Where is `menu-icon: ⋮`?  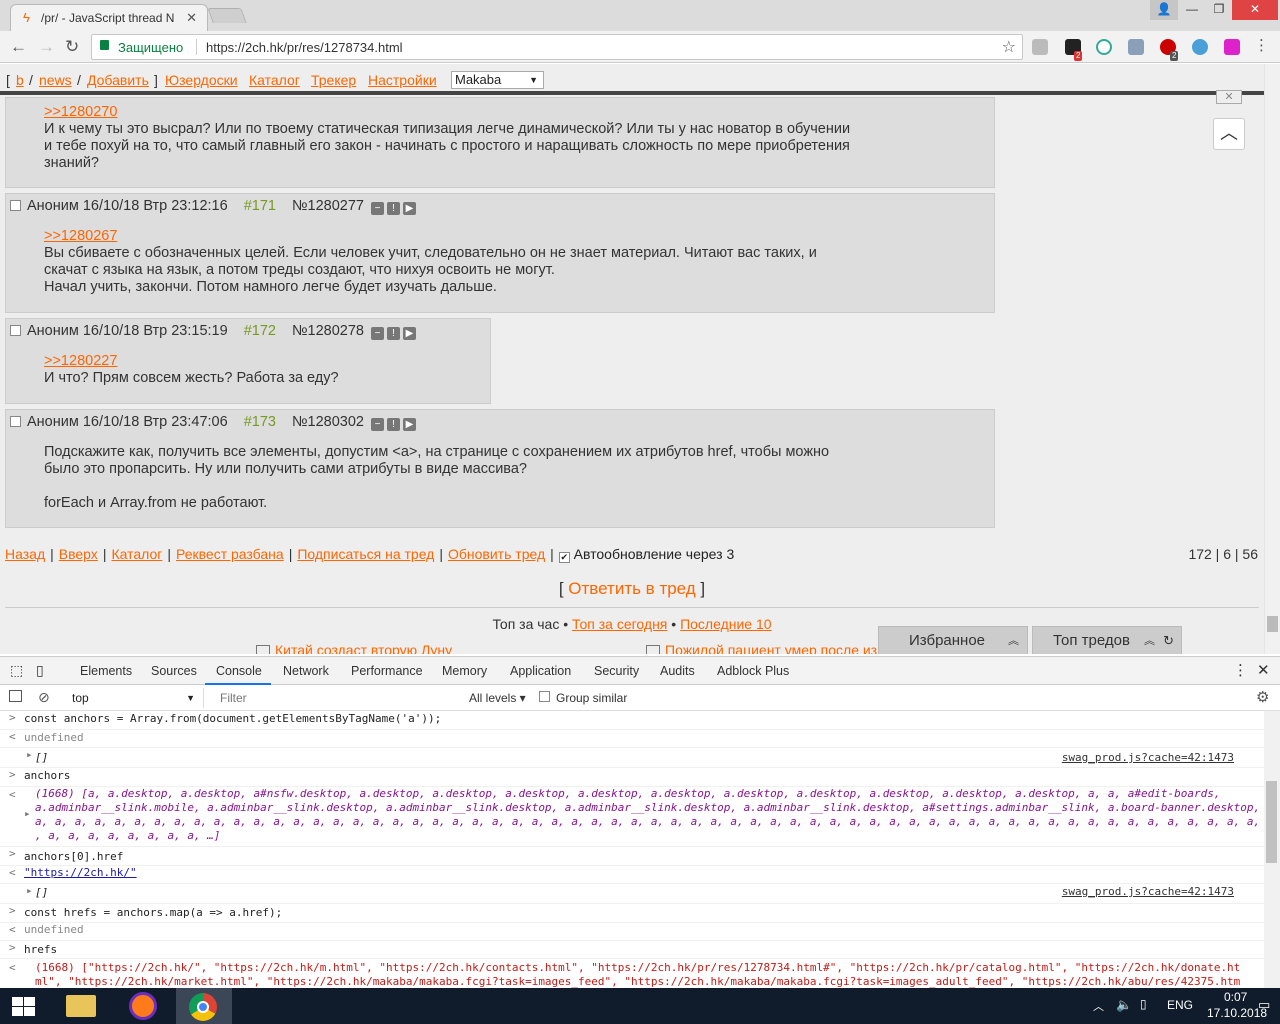 menu-icon: ⋮ is located at coordinates (1261, 45).